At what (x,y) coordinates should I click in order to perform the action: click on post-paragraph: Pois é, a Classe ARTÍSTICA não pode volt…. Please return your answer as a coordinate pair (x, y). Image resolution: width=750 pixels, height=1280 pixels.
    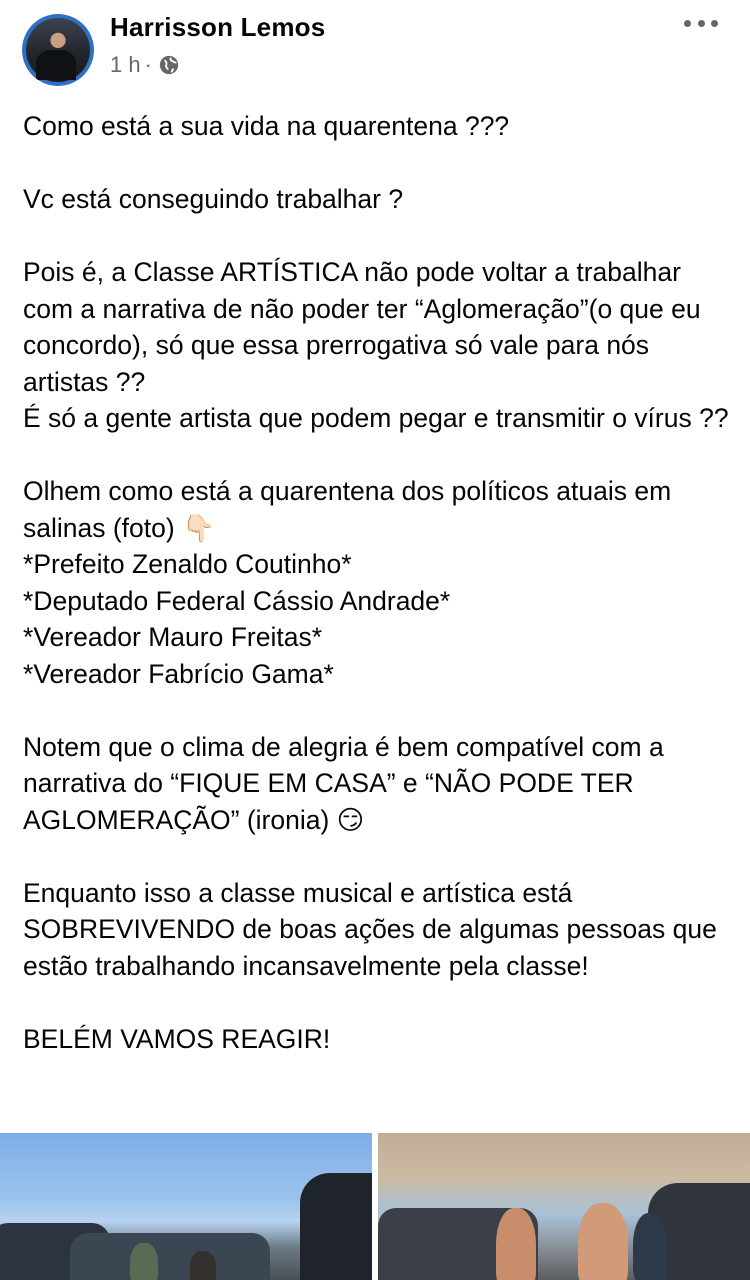
    Looking at the image, I should click on (376, 345).